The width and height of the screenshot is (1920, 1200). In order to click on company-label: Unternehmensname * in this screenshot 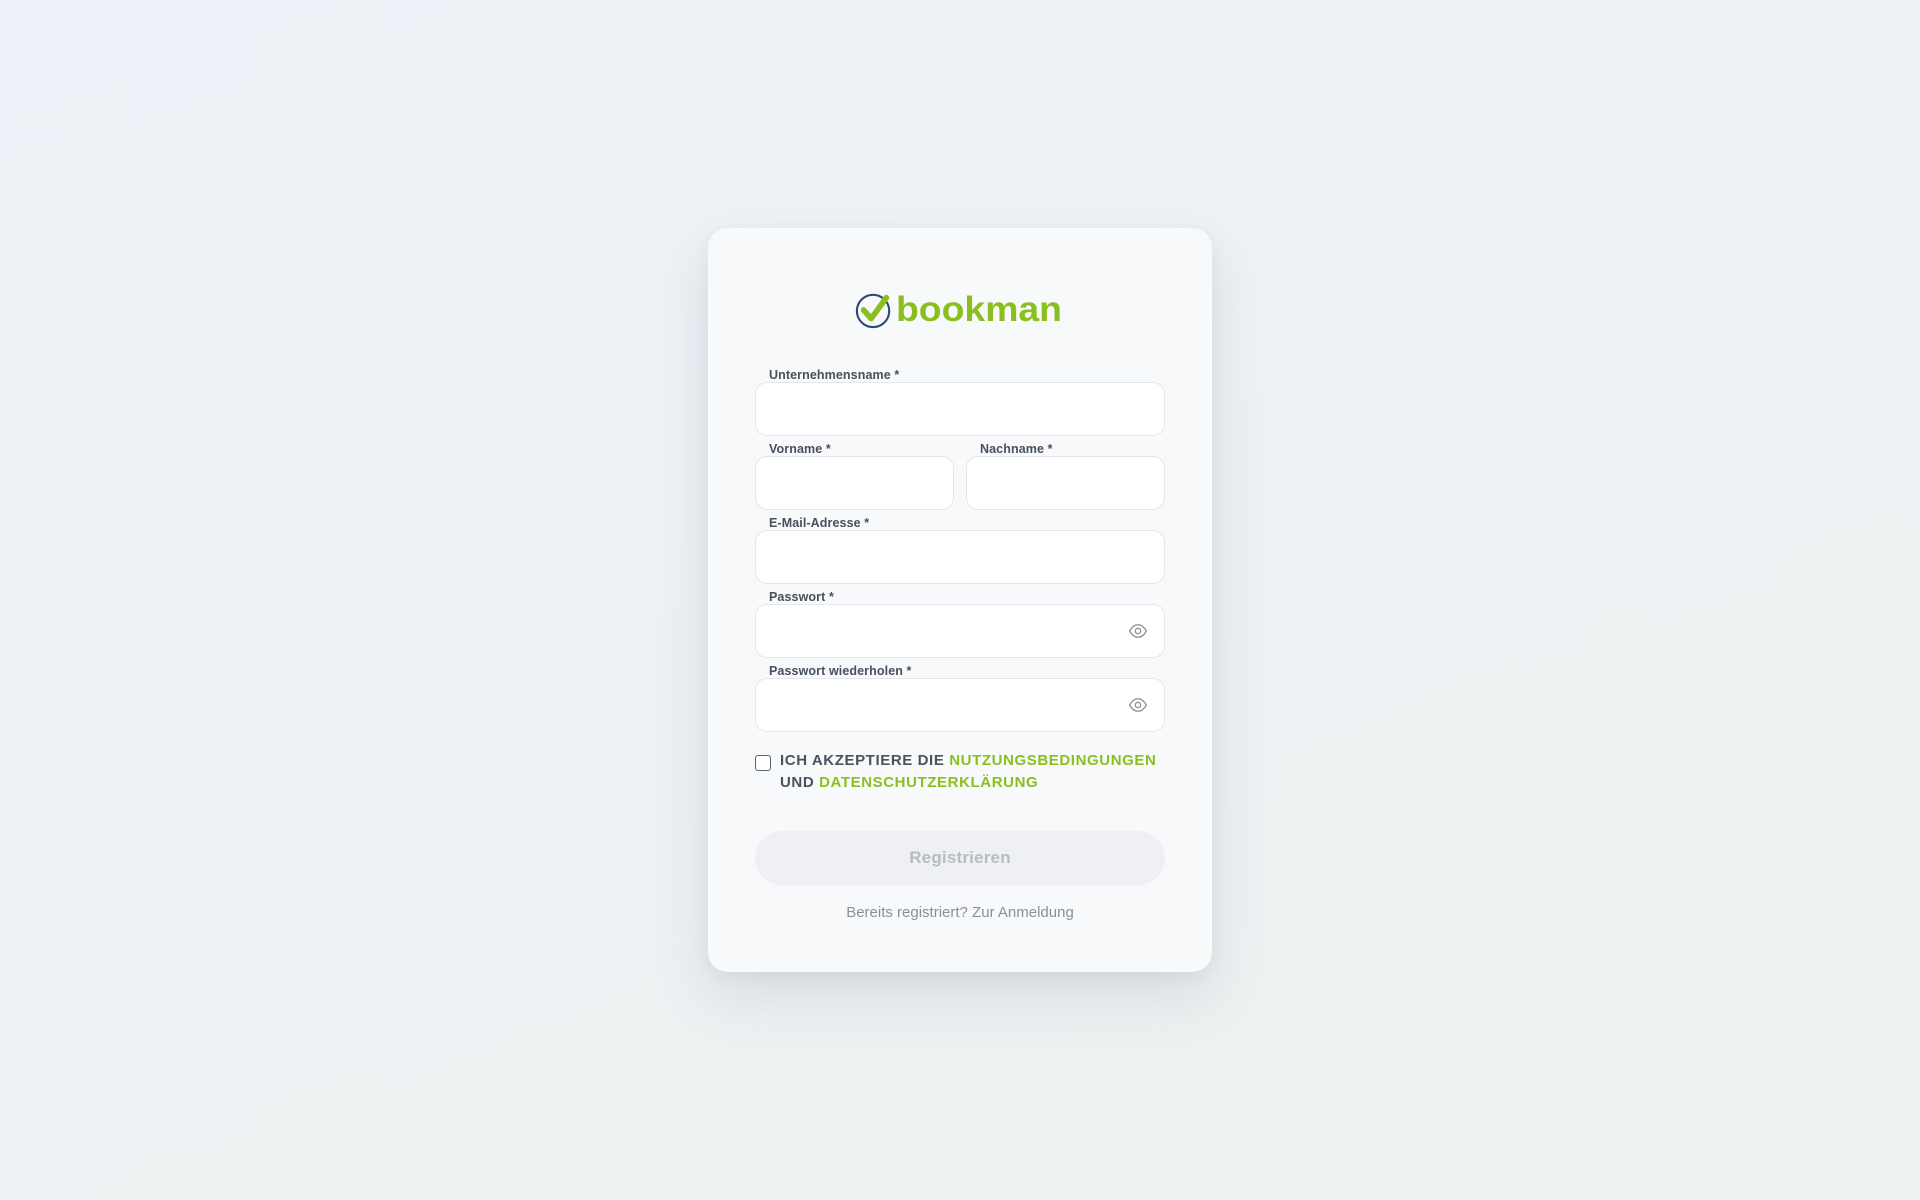, I will do `click(834, 375)`.